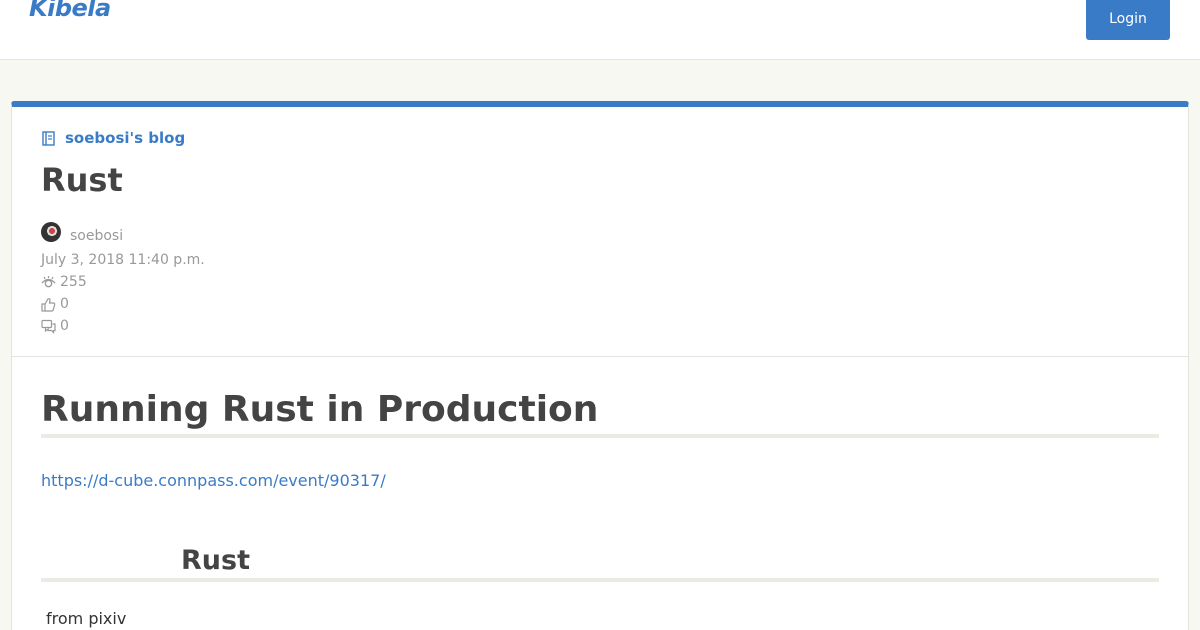  What do you see at coordinates (213, 480) in the screenshot?
I see `event-link: https://d-cube.connpass.com/event/90317/` at bounding box center [213, 480].